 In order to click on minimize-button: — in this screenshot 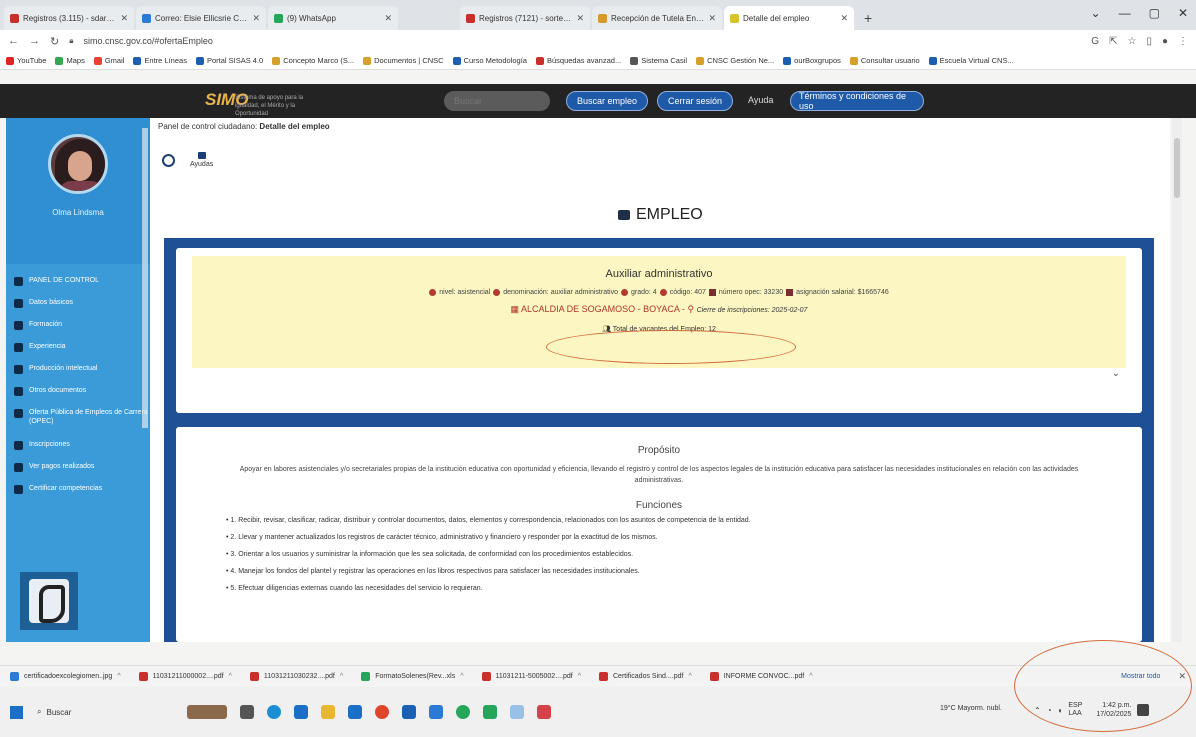, I will do `click(1125, 13)`.